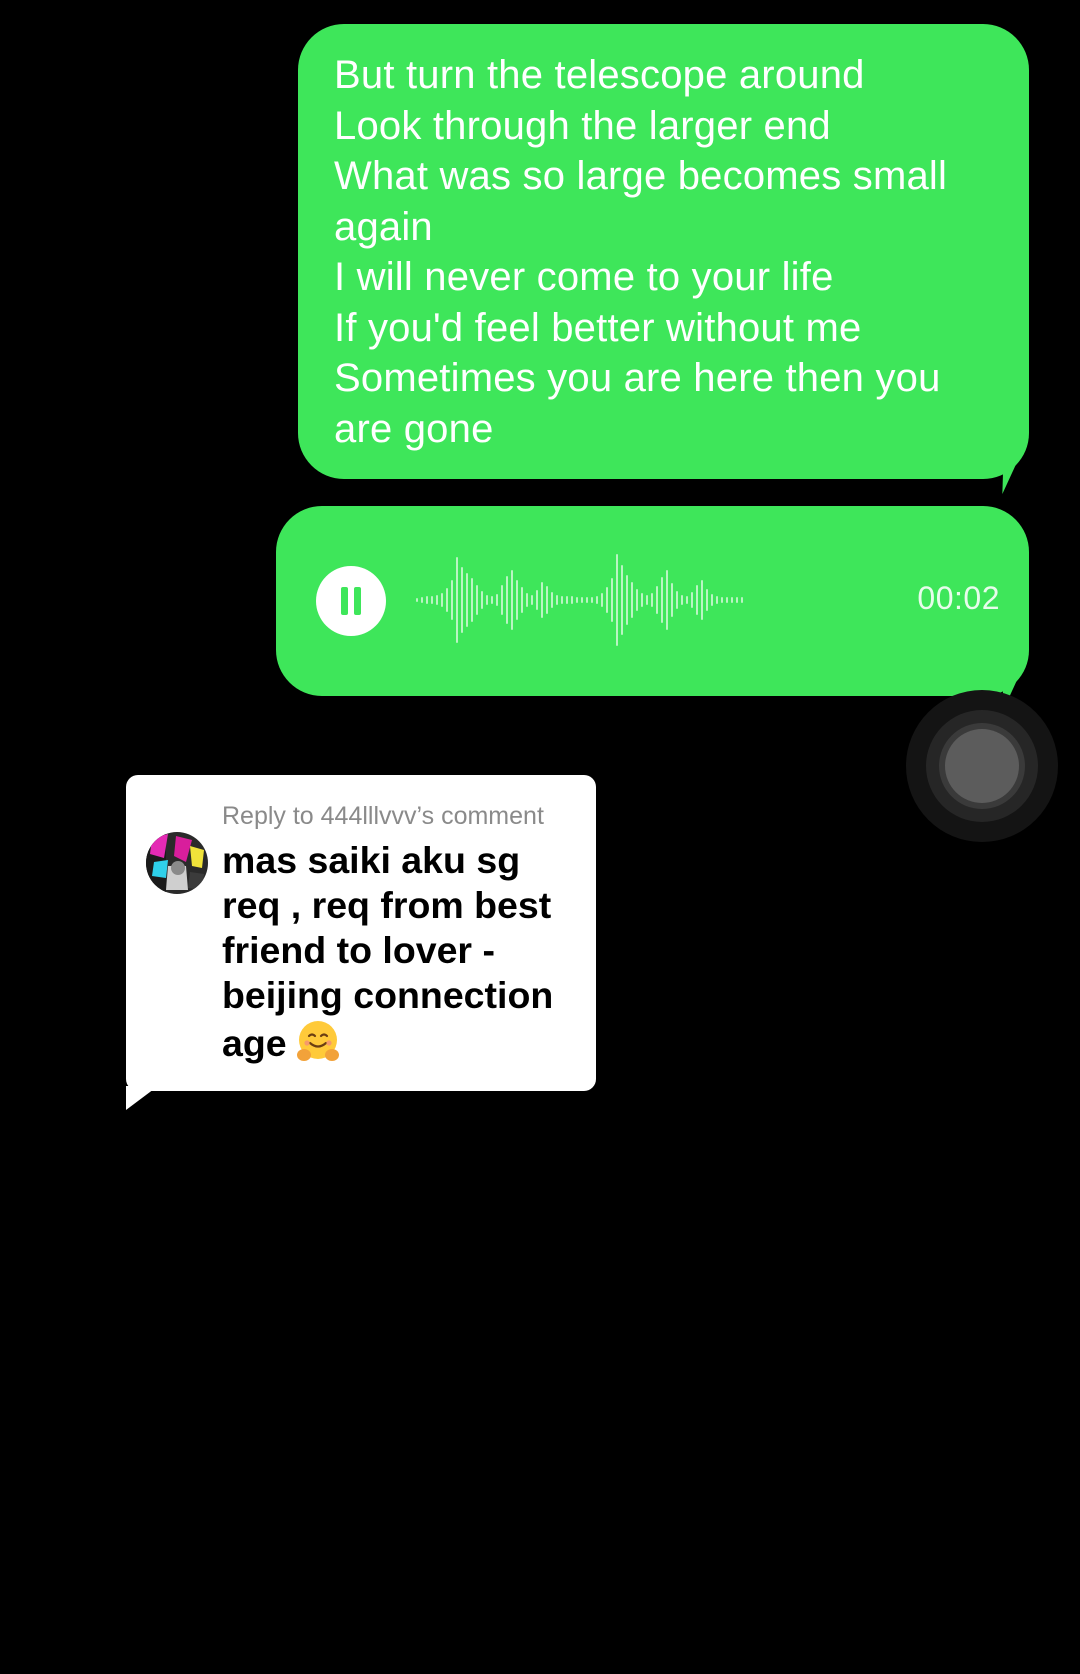 The width and height of the screenshot is (1080, 1674). Describe the element at coordinates (641, 176) in the screenshot. I see `message-line: What was so large becomes small` at that location.